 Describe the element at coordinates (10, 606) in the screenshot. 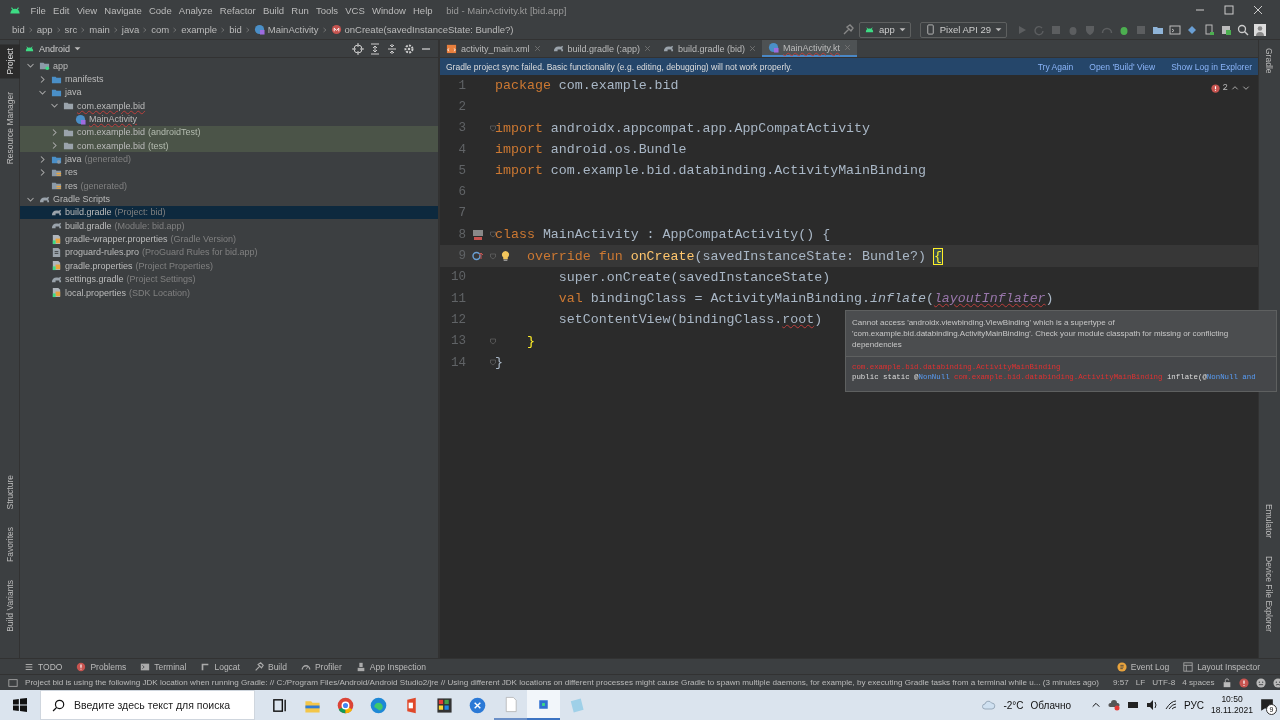

I see `tool-window-tab: Build Variants` at that location.